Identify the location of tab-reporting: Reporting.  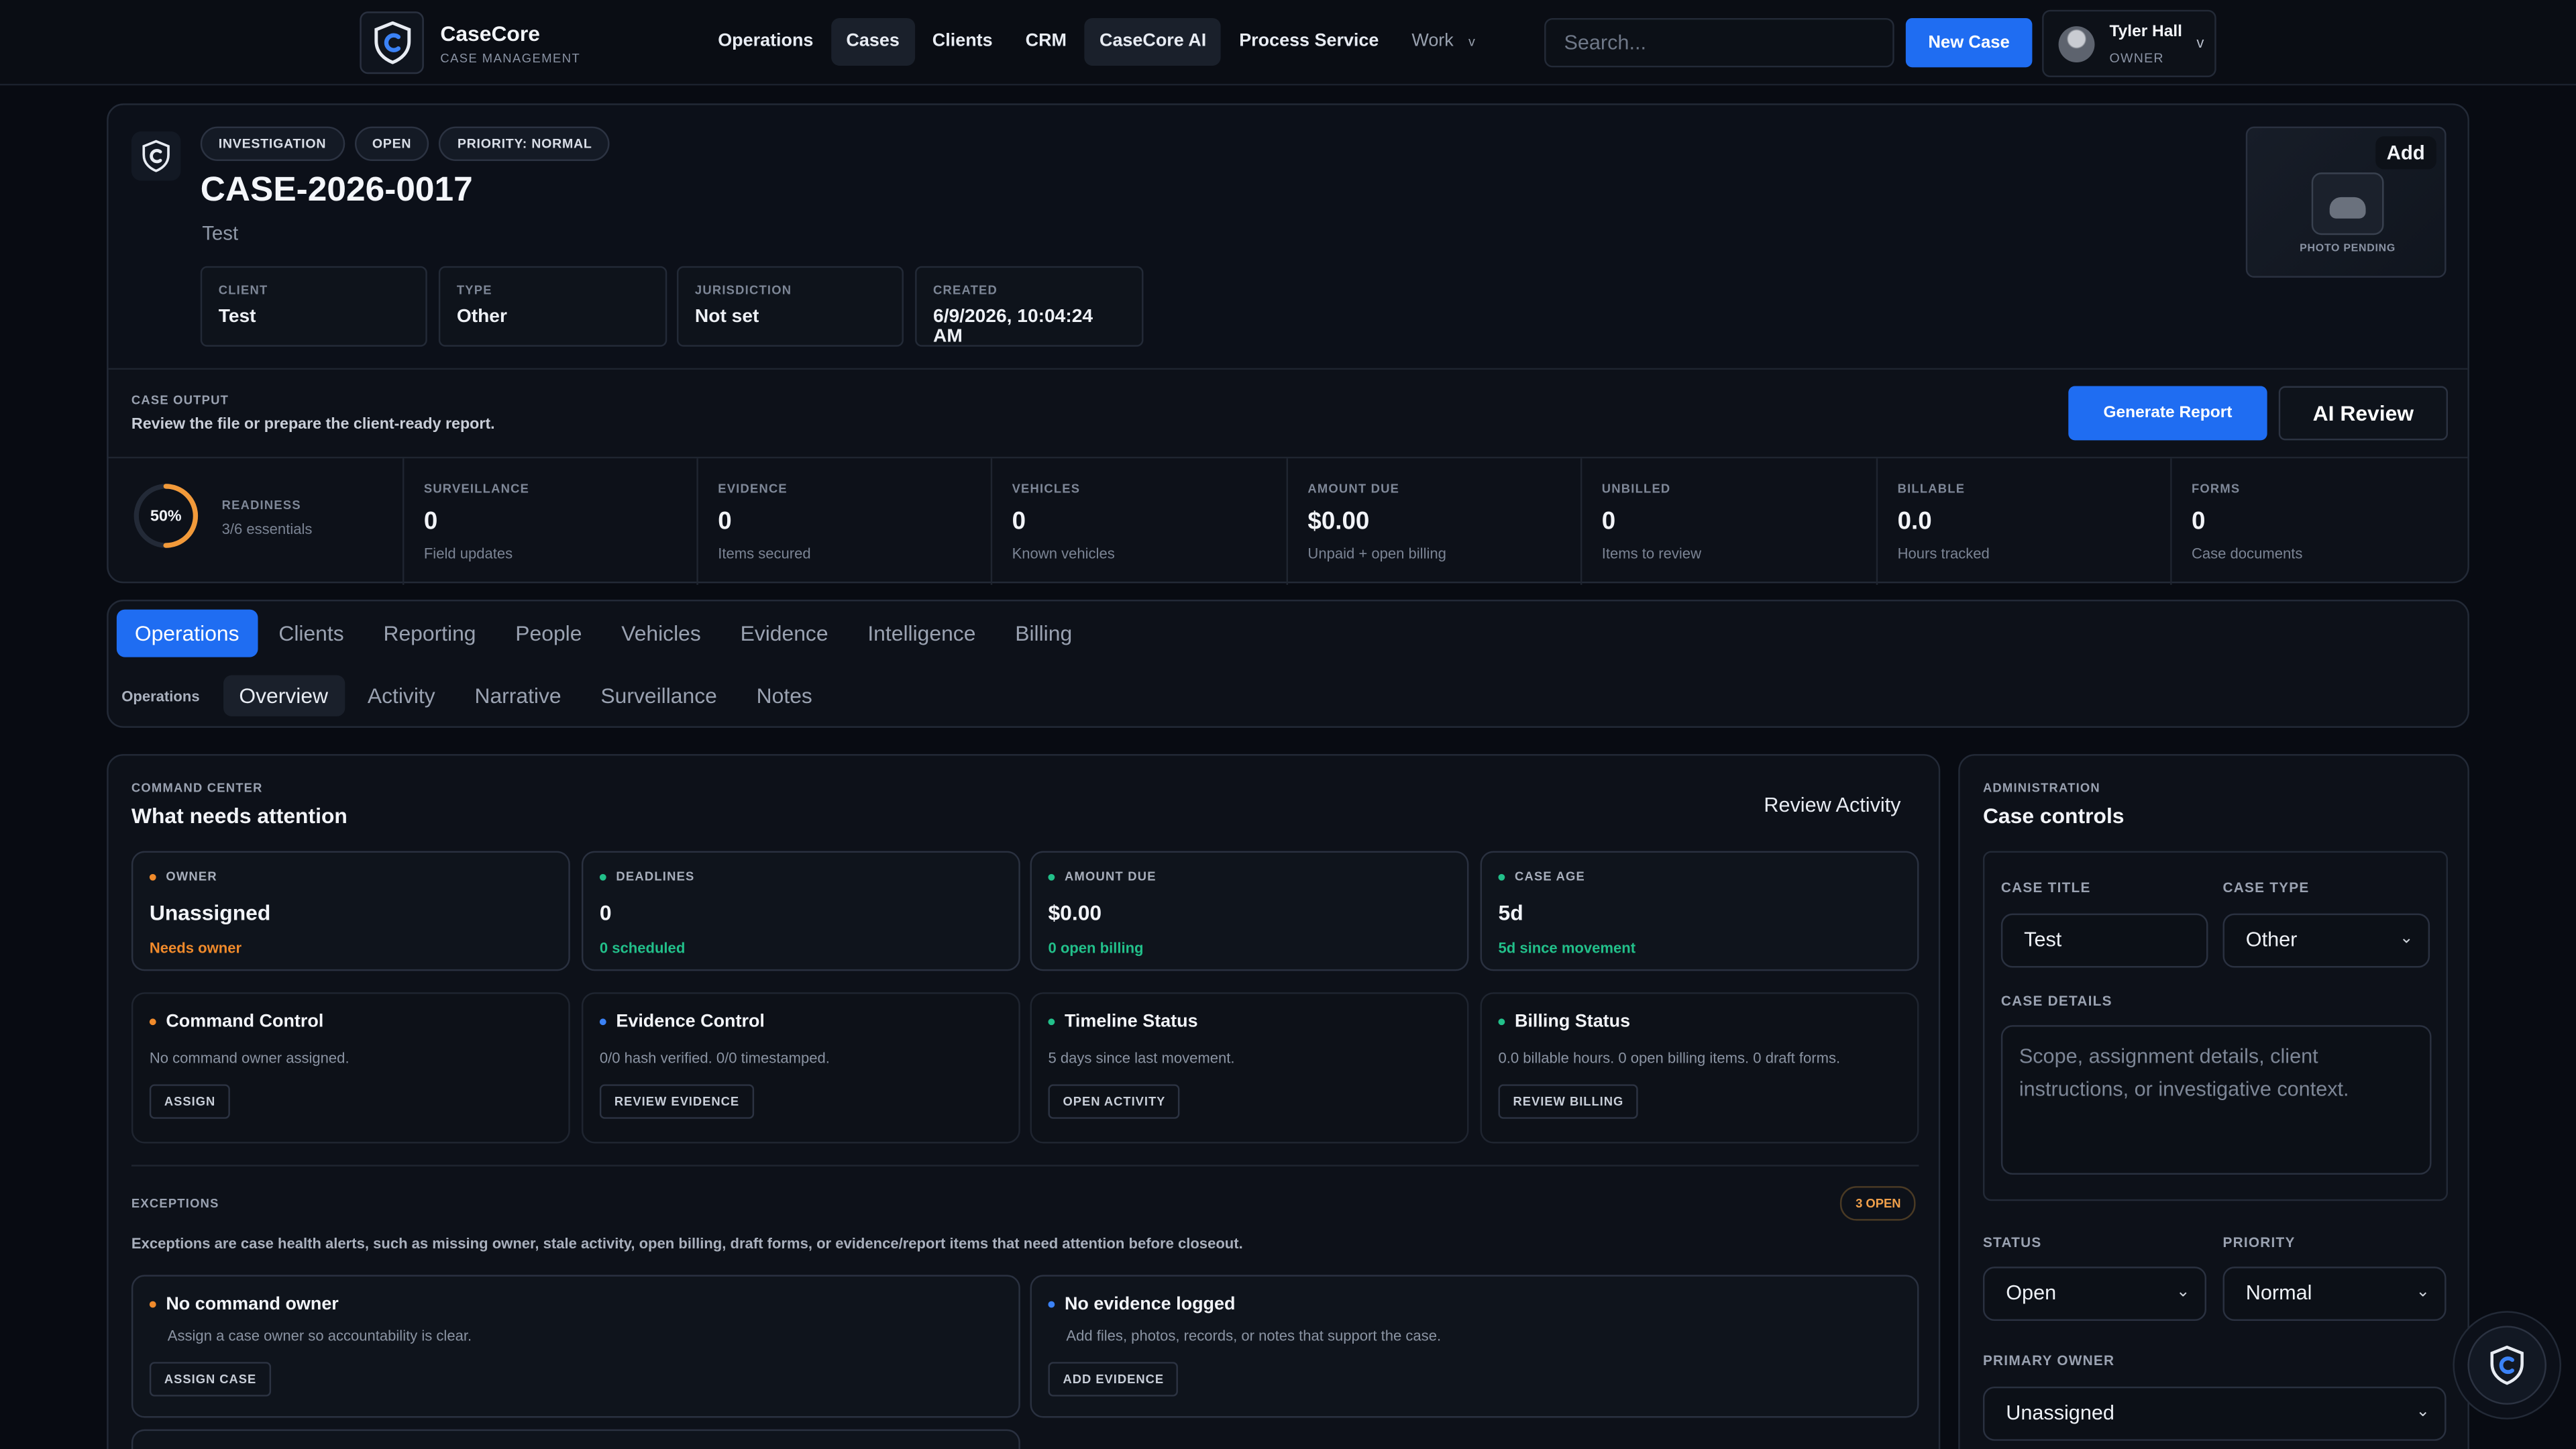
(430, 633).